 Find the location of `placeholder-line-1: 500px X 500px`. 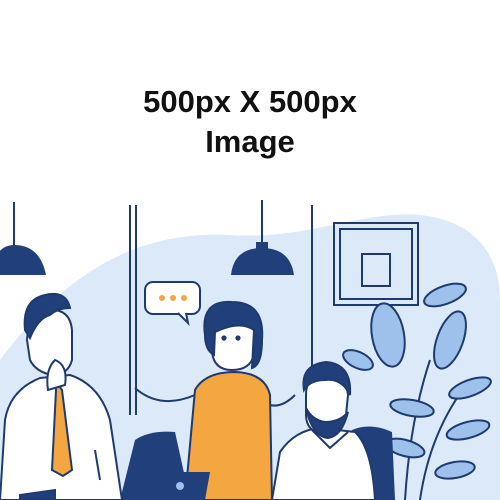

placeholder-line-1: 500px X 500px is located at coordinates (250, 101).